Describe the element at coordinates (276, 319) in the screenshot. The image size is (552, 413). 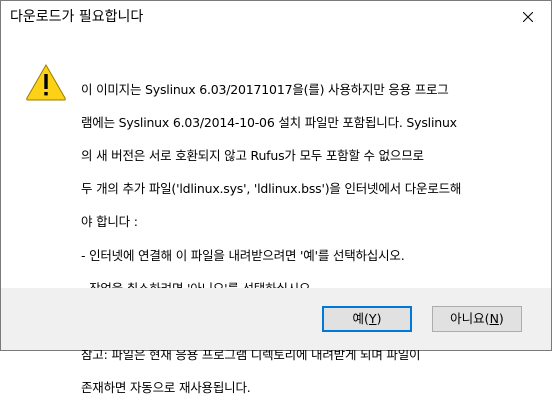
I see `button-footer: 예(Y) 아니요(N)` at that location.